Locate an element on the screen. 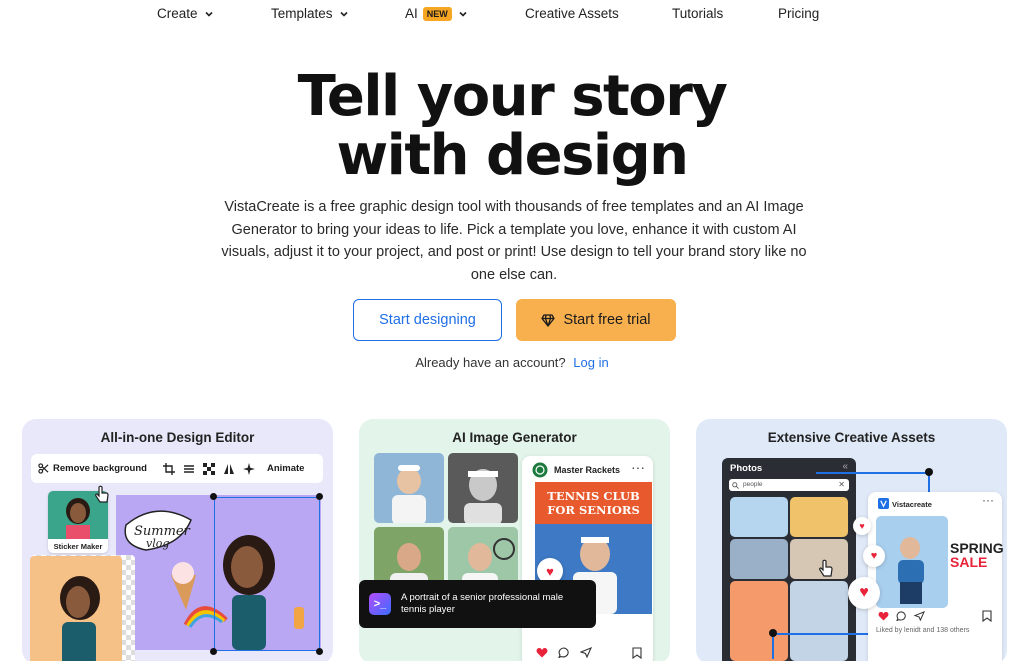 The width and height of the screenshot is (1024, 661). new-badge: NEW is located at coordinates (437, 13).